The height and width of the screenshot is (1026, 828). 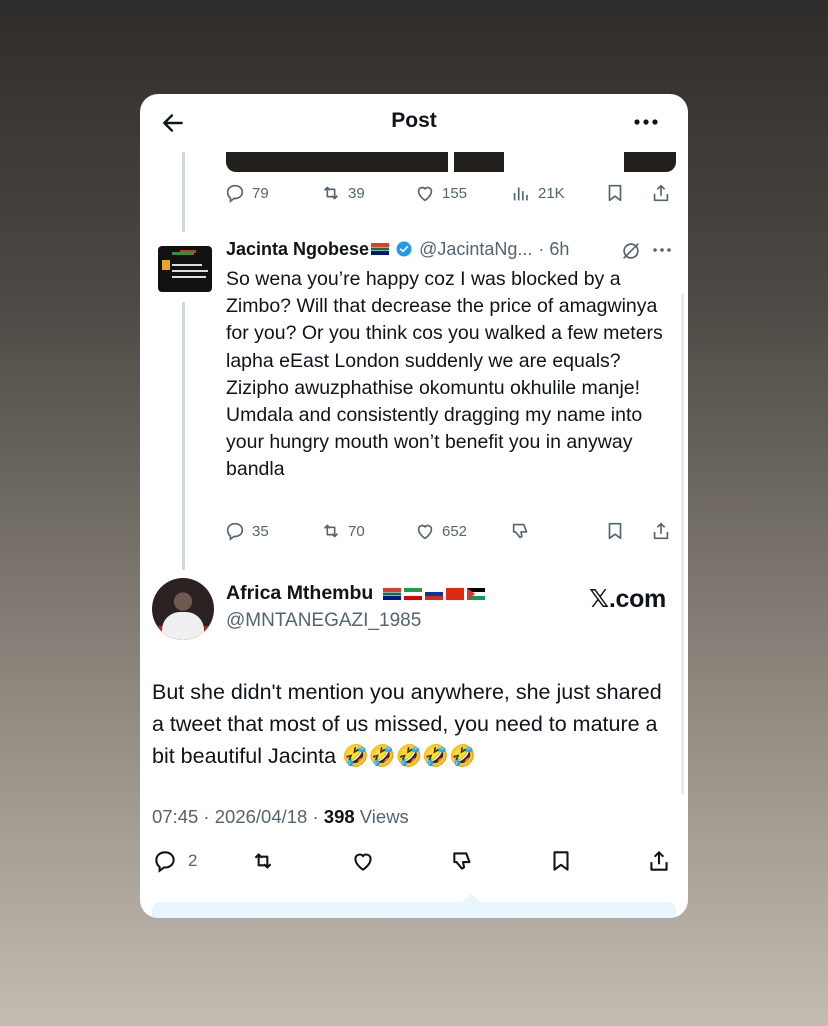 I want to click on x-watermark: 𝕏.com, so click(x=627, y=599).